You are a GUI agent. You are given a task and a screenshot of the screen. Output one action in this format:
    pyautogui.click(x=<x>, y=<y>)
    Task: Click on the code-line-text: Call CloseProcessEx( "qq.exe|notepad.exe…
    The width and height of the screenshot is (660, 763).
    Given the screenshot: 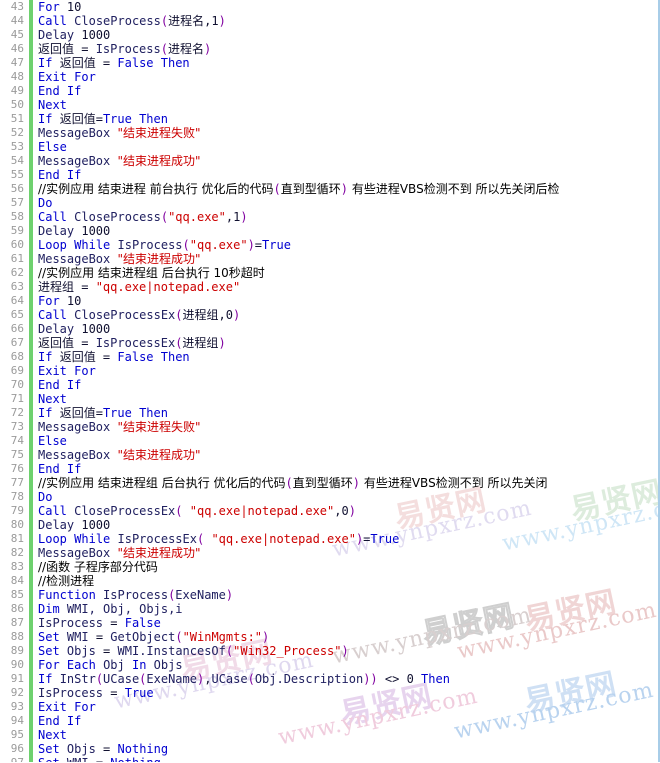 What is the action you would take?
    pyautogui.click(x=197, y=511)
    